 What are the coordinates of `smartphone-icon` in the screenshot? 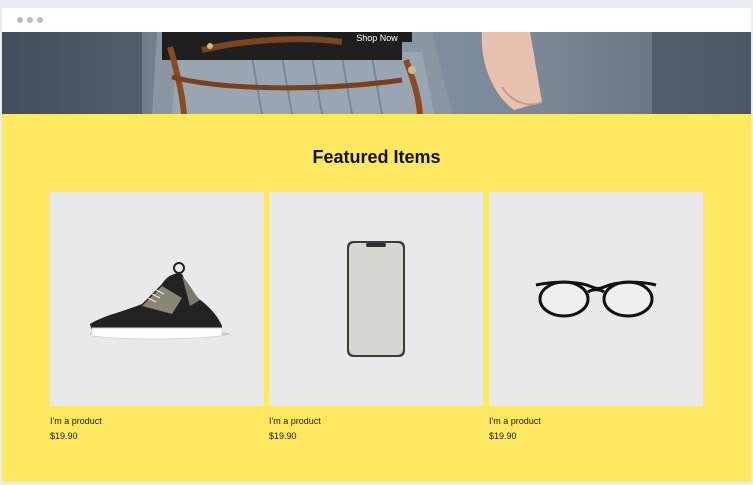 It's located at (376, 299).